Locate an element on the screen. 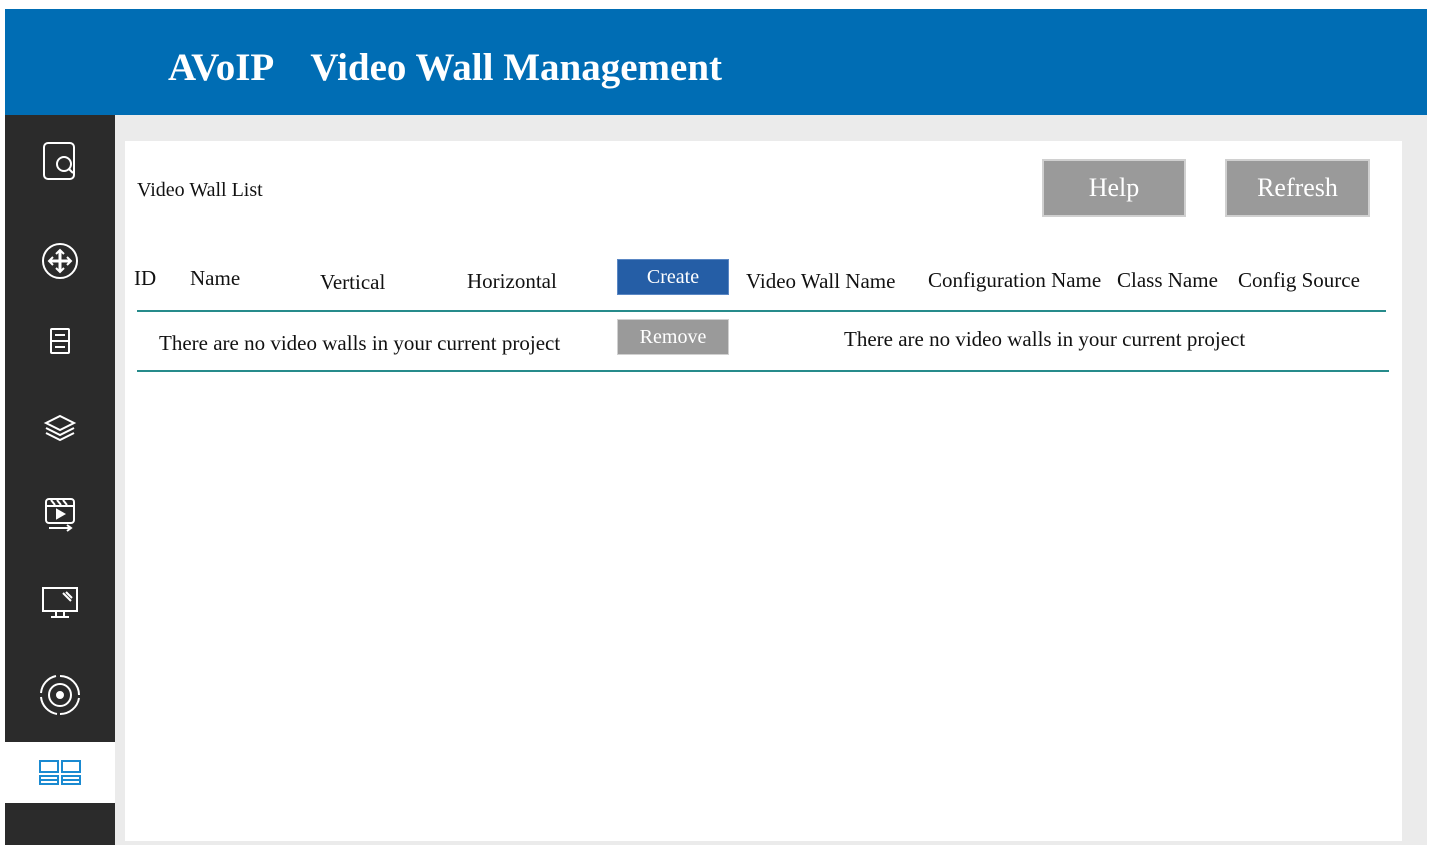 This screenshot has width=1434, height=845. target-icon is located at coordinates (60, 695).